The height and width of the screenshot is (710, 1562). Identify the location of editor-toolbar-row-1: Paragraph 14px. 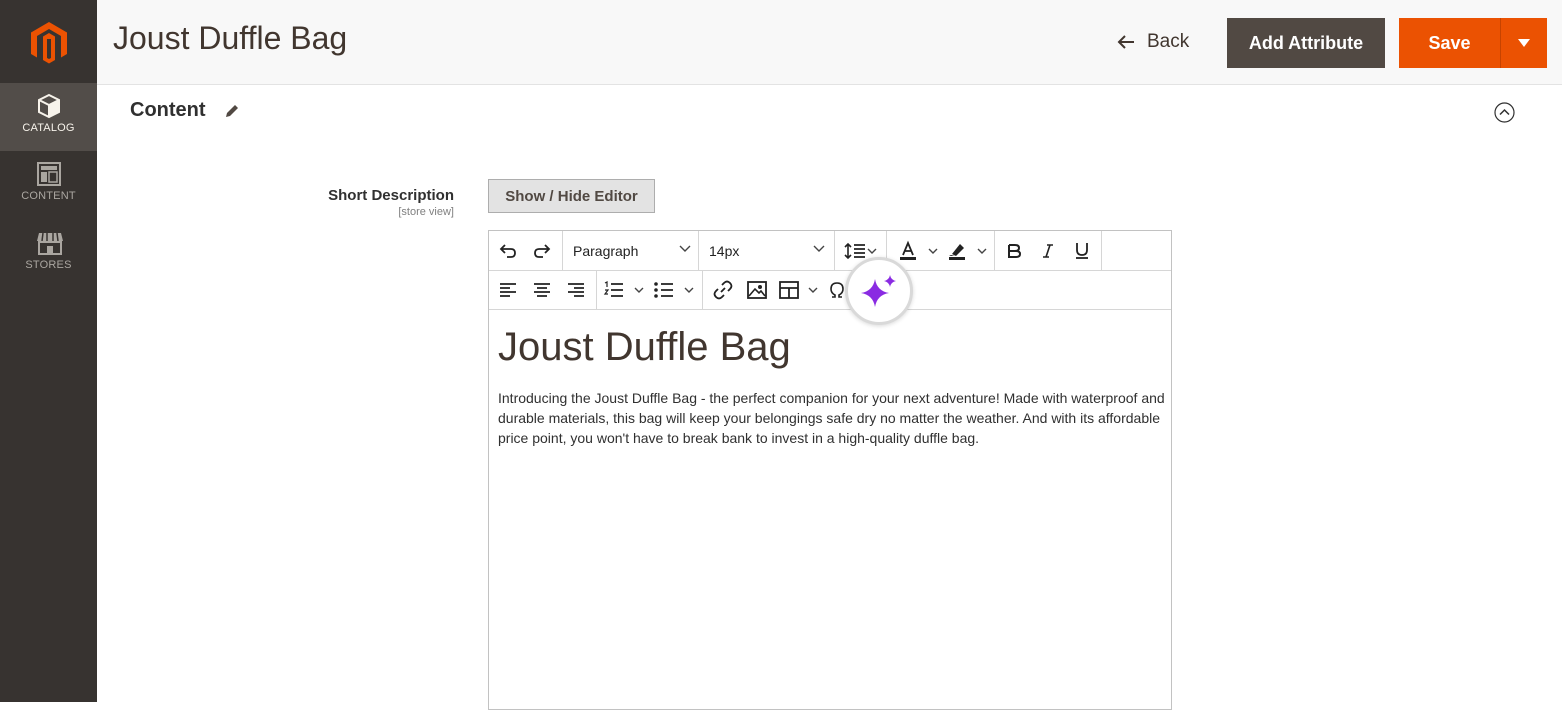
(830, 251).